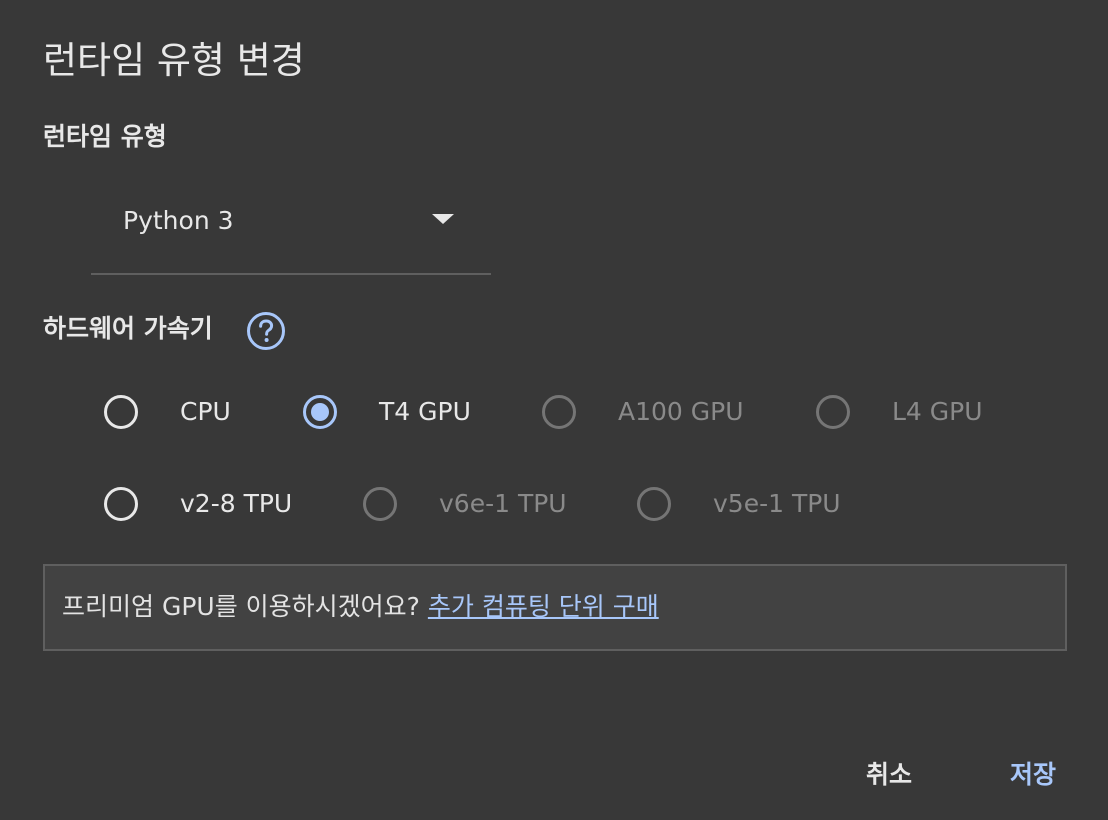  I want to click on radio-a100-gpu: A100 GPU, so click(643, 412).